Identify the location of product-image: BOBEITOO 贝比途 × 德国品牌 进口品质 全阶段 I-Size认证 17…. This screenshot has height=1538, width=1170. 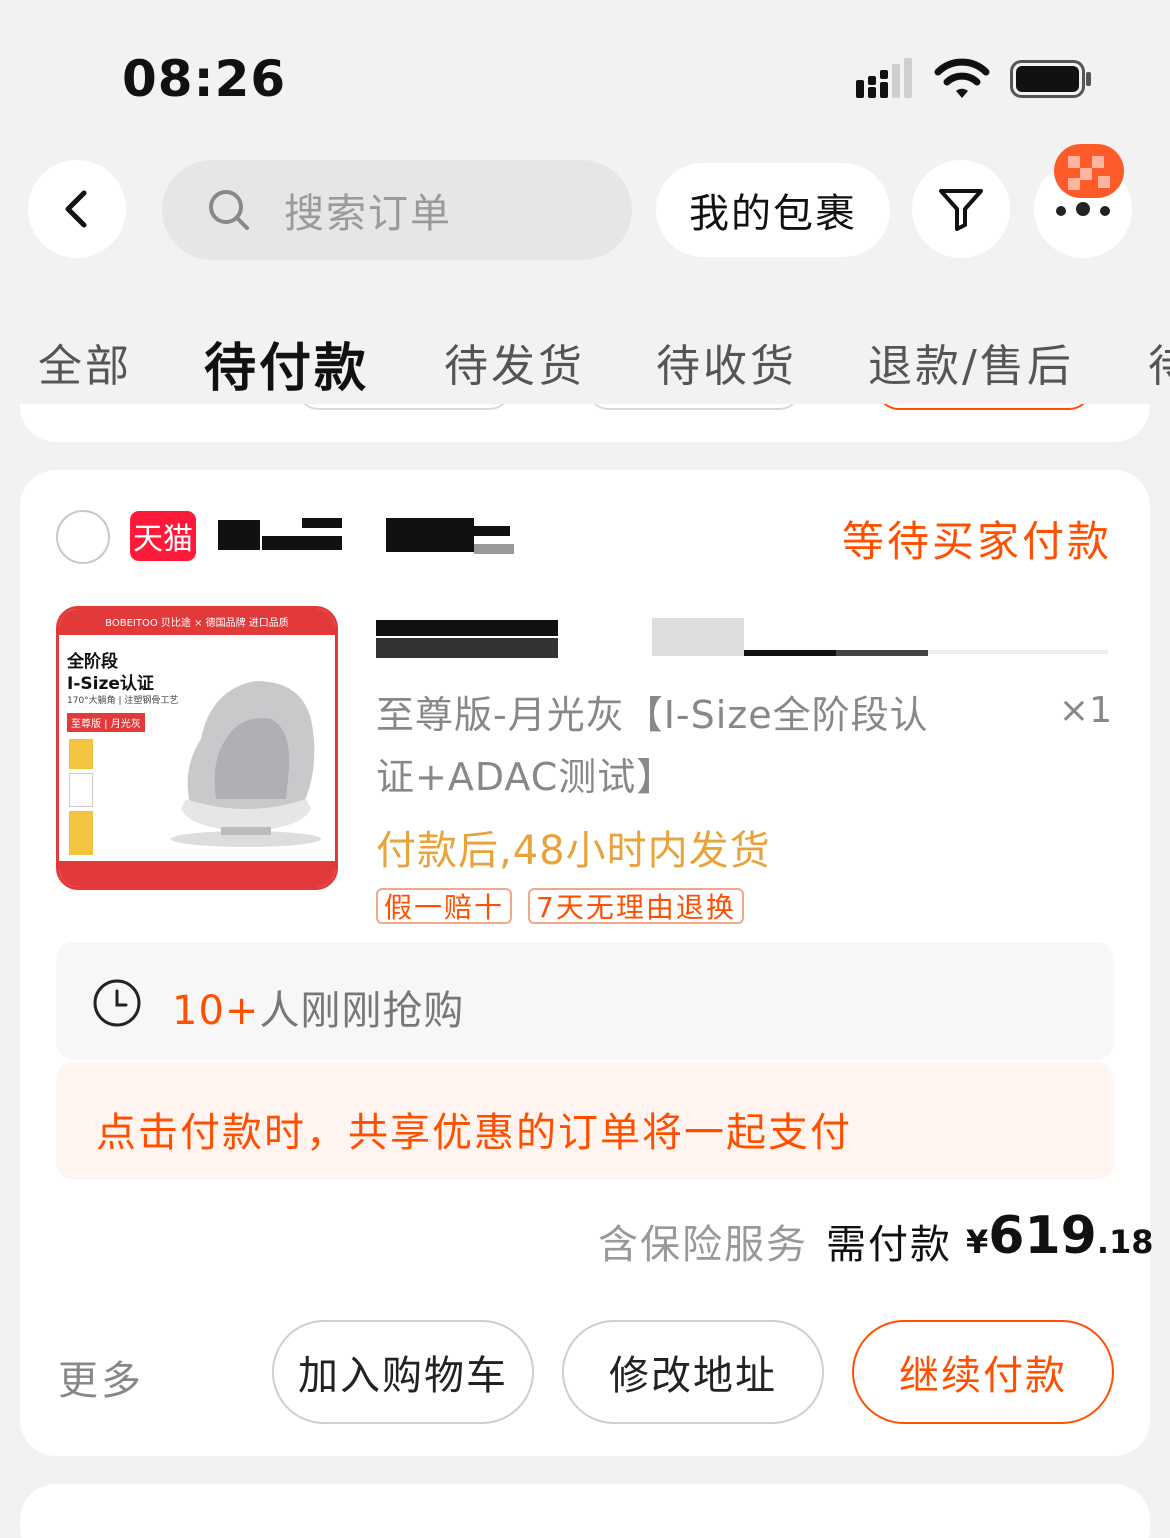
(197, 748).